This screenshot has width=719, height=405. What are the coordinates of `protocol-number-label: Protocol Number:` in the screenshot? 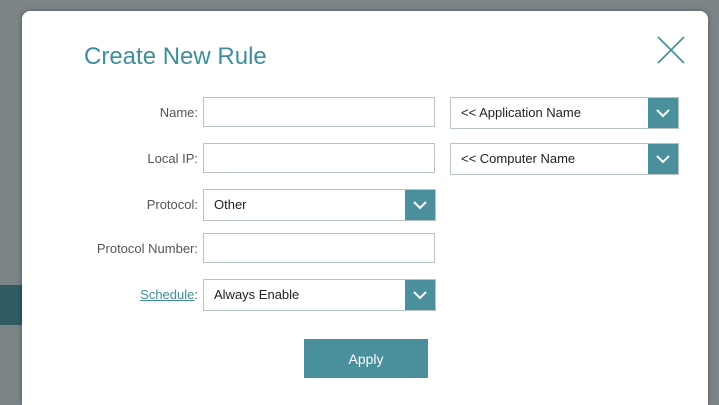 It's located at (147, 248).